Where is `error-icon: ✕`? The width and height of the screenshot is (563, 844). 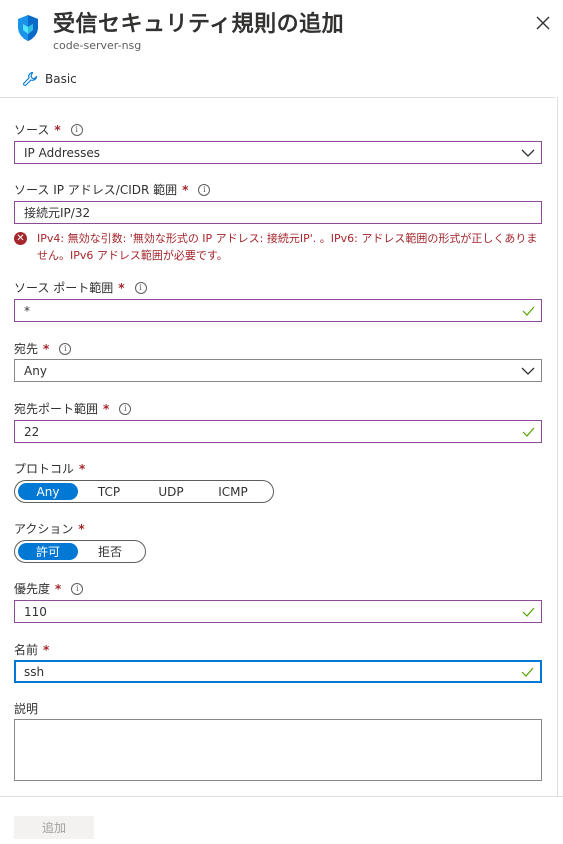
error-icon: ✕ is located at coordinates (20, 238).